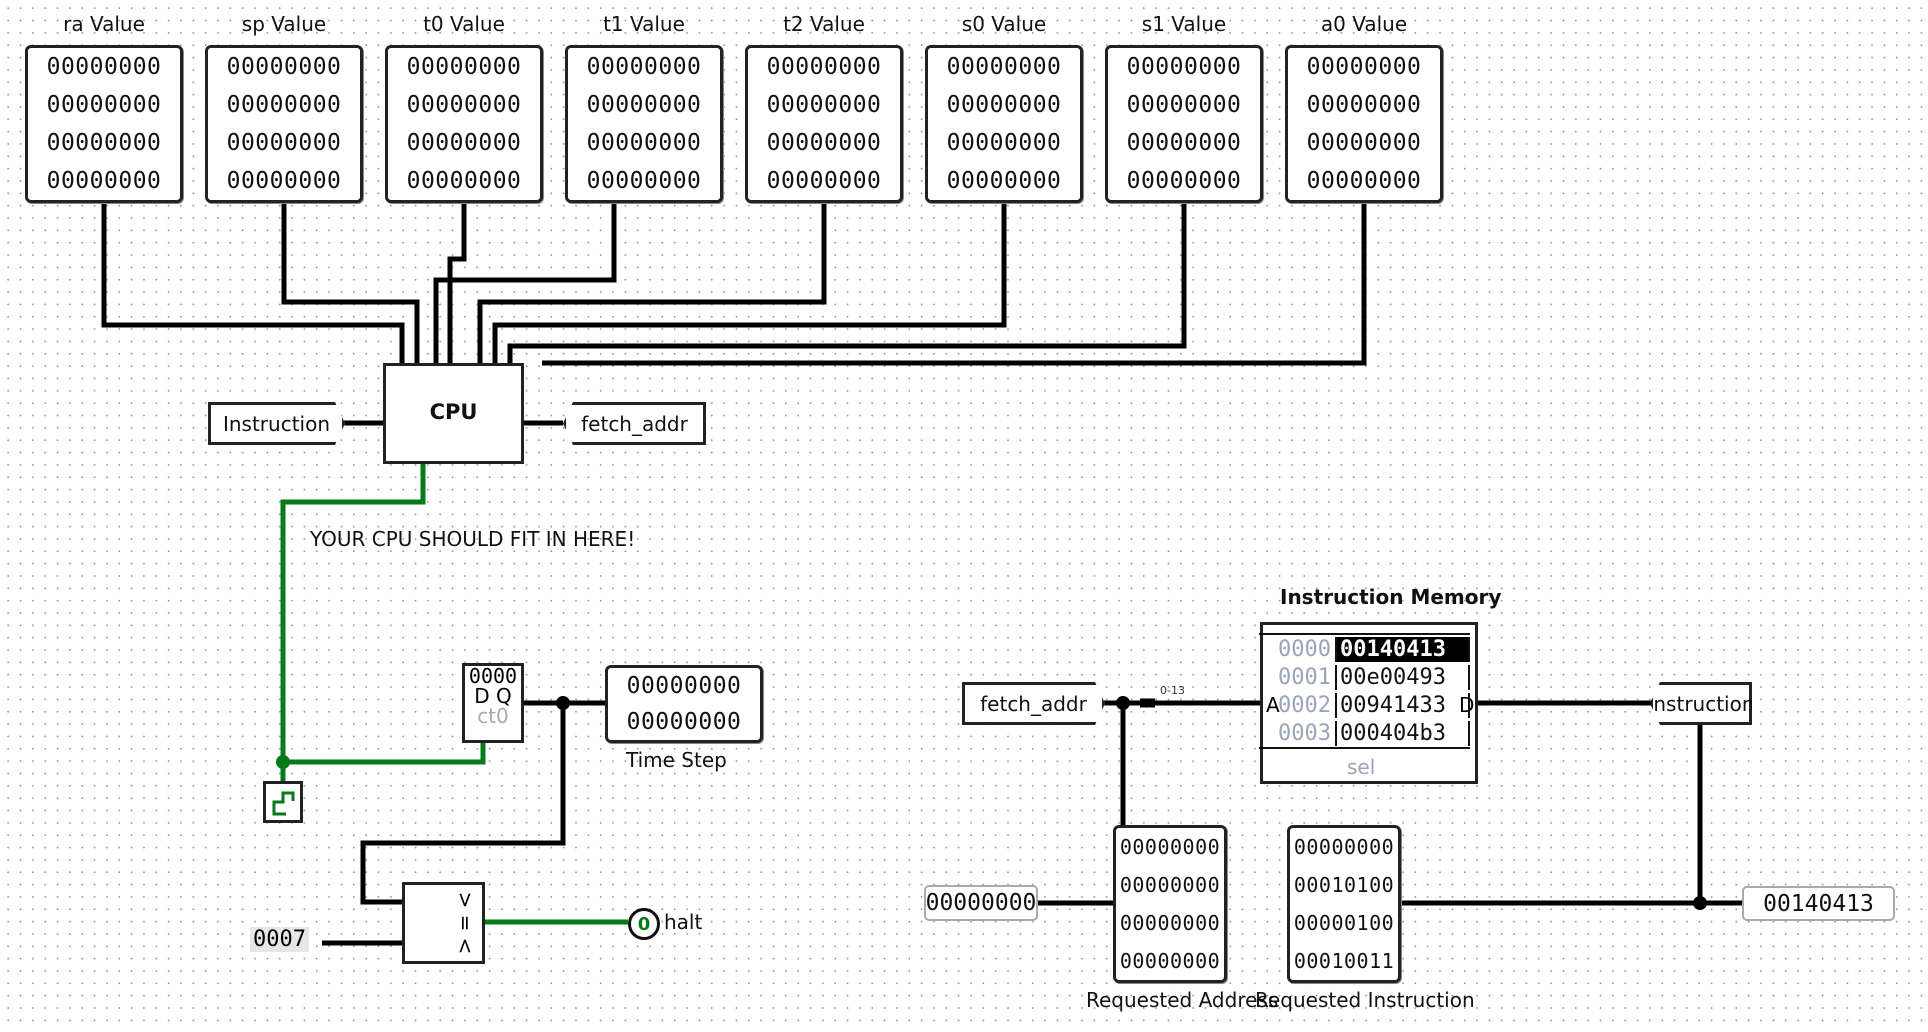  What do you see at coordinates (1344, 961) in the screenshot?
I see `probe-row: 00010011` at bounding box center [1344, 961].